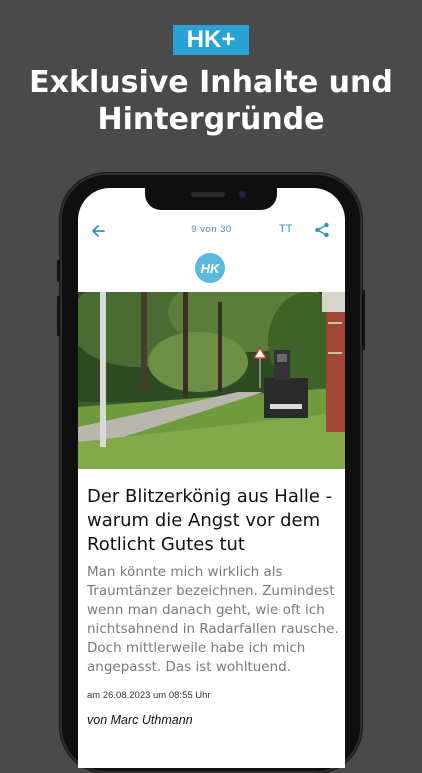 The width and height of the screenshot is (422, 773). I want to click on speed-camera-photo, so click(211, 380).